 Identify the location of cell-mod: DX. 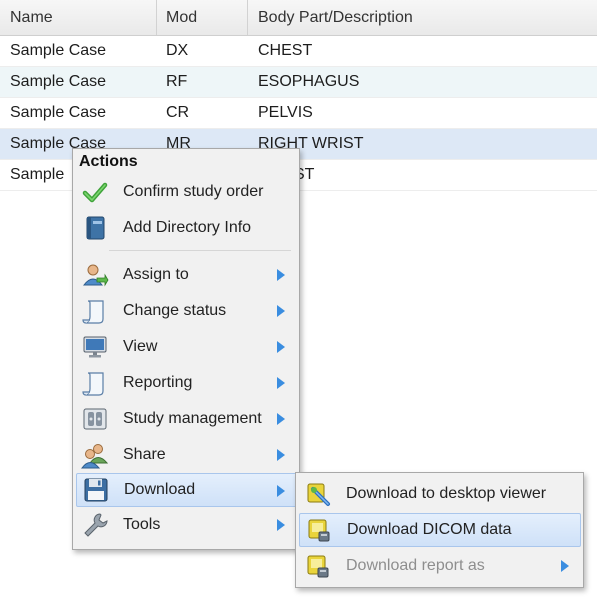
(177, 50).